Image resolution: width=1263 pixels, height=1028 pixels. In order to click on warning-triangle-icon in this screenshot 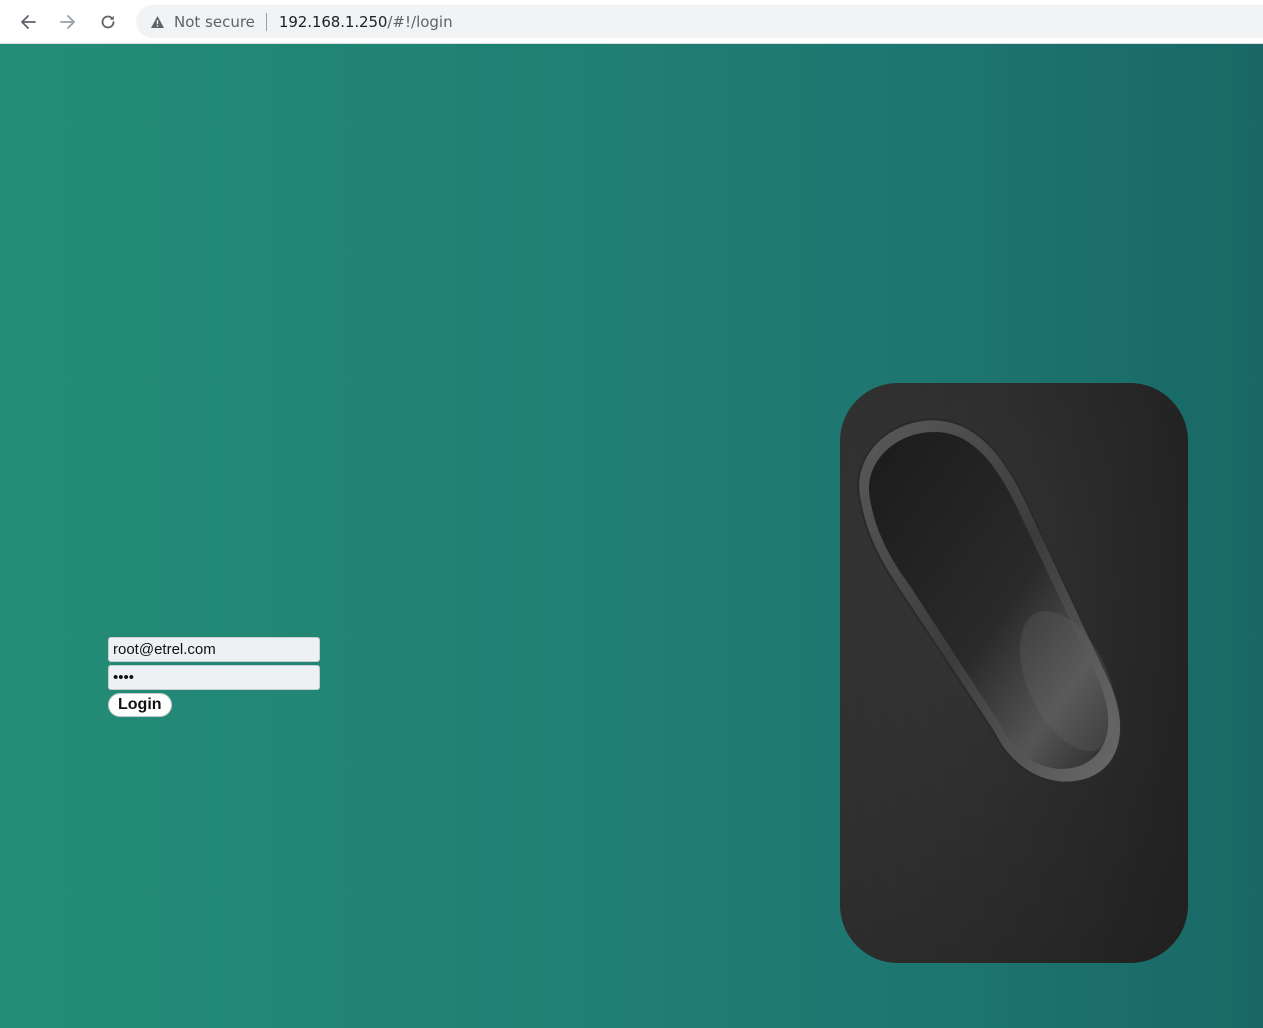, I will do `click(157, 22)`.